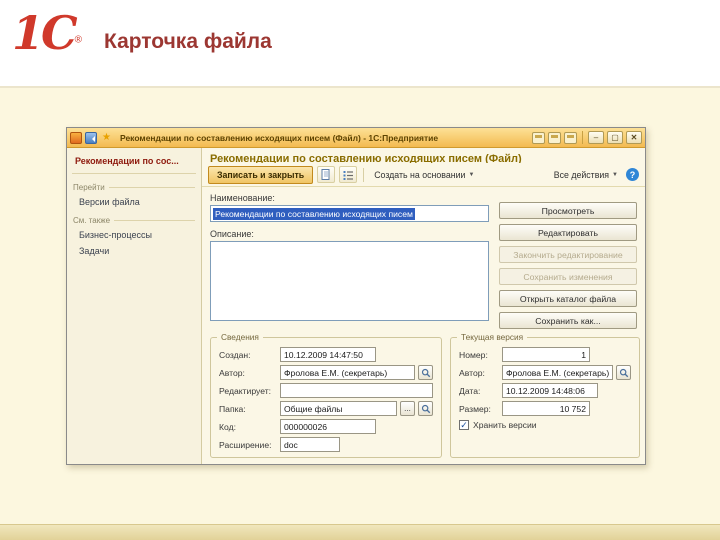  Describe the element at coordinates (76, 137) in the screenshot. I see `app-icon` at that location.